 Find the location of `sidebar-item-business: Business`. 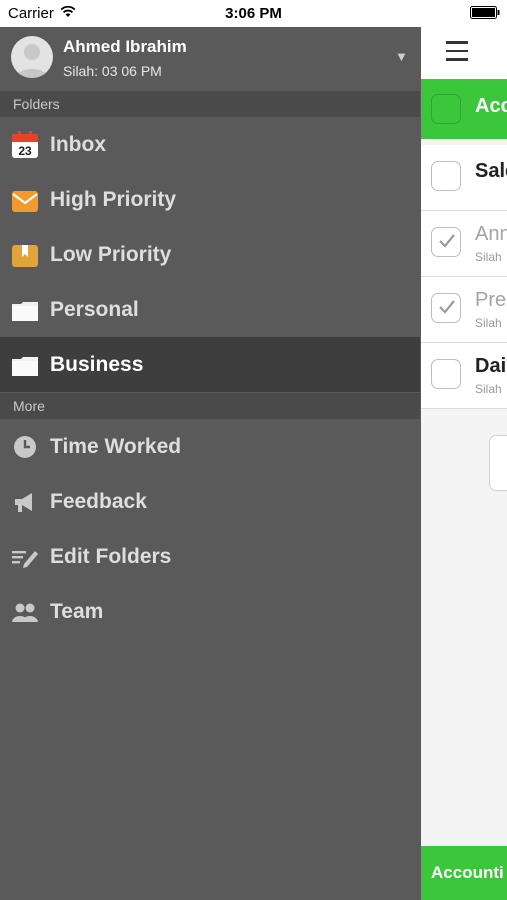

sidebar-item-business: Business is located at coordinates (210, 364).